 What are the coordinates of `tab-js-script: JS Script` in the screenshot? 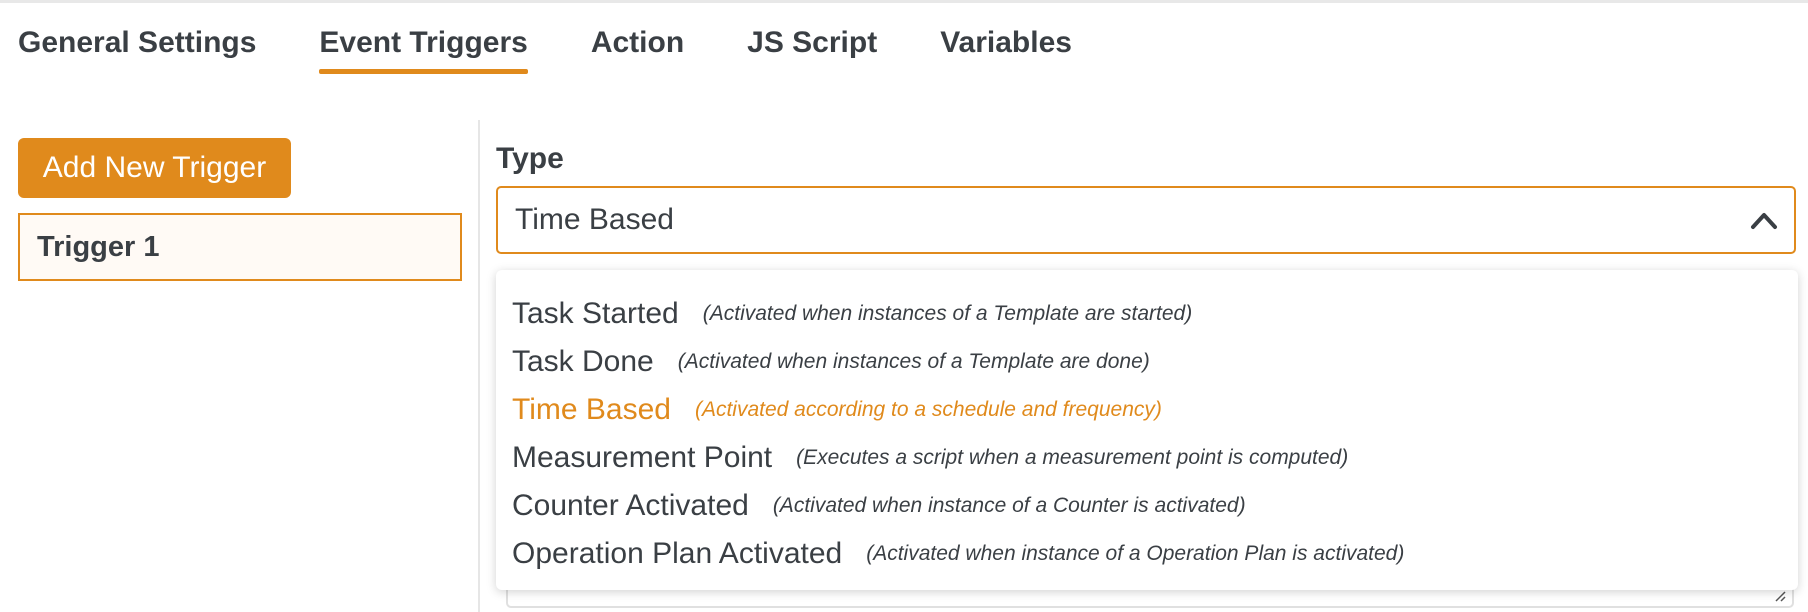 It's located at (812, 48).